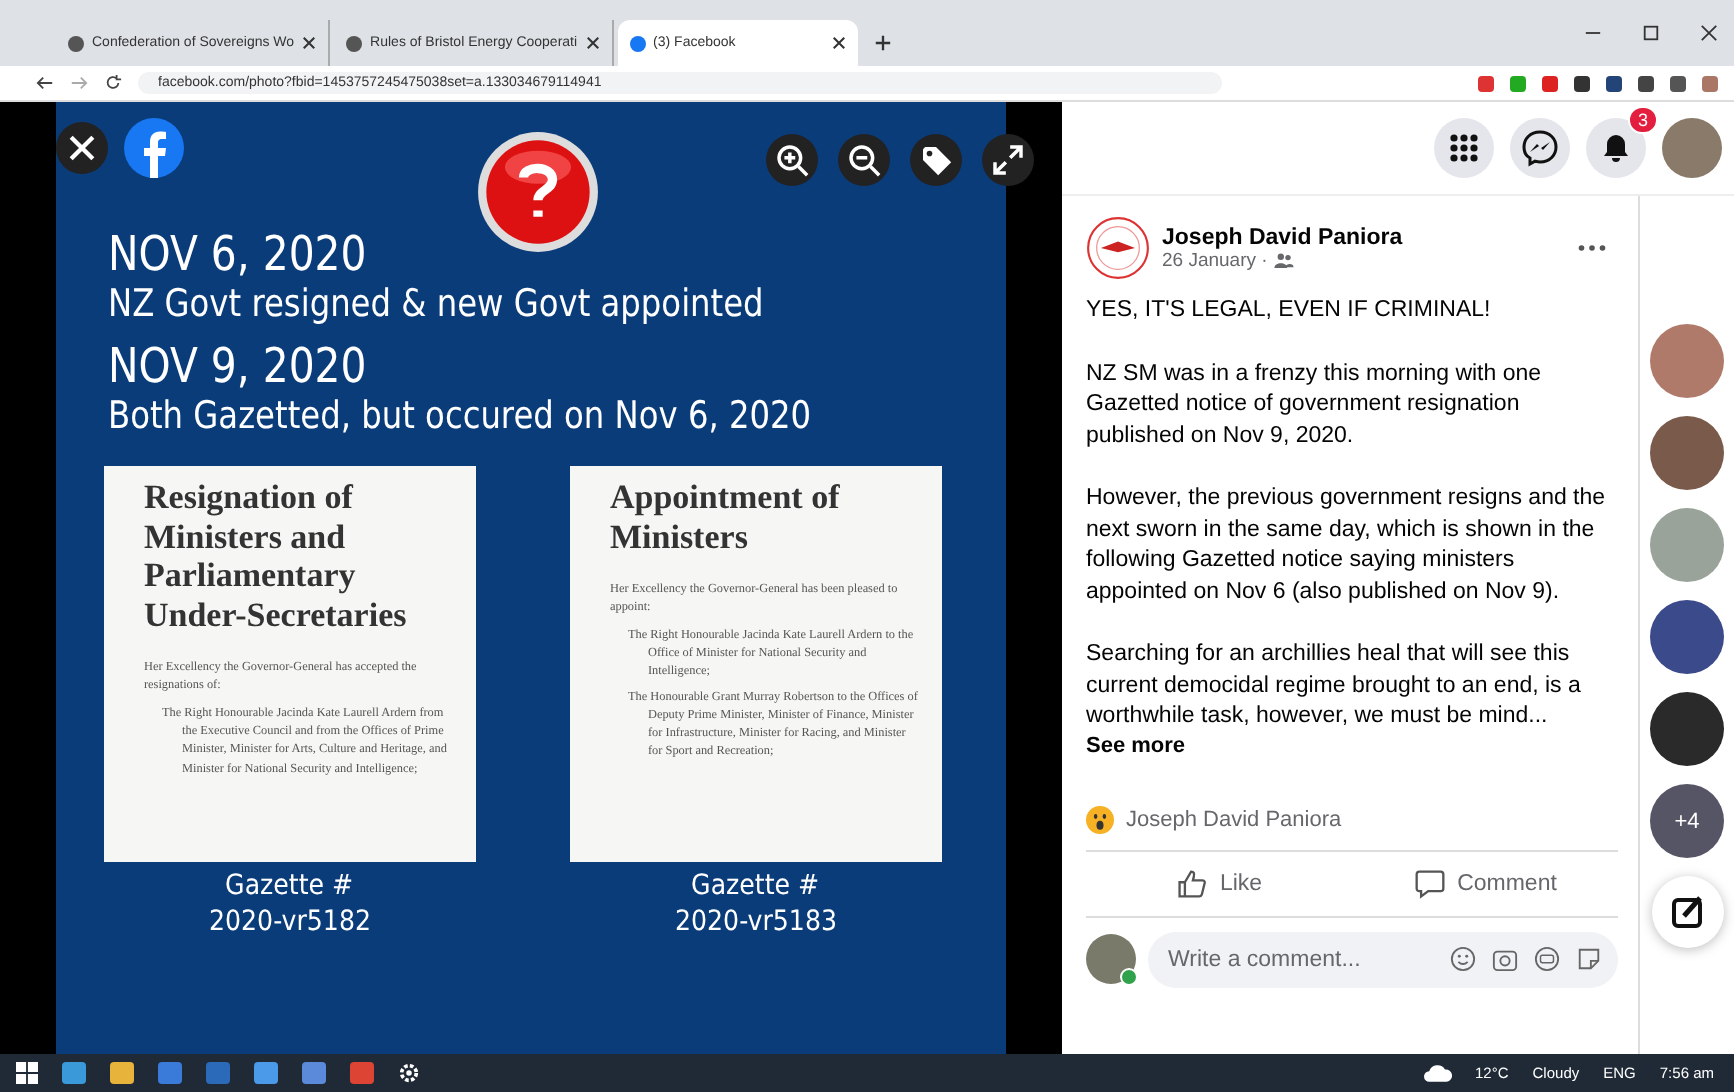  What do you see at coordinates (726, 517) in the screenshot?
I see `notice-title: Appointment of Ministers` at bounding box center [726, 517].